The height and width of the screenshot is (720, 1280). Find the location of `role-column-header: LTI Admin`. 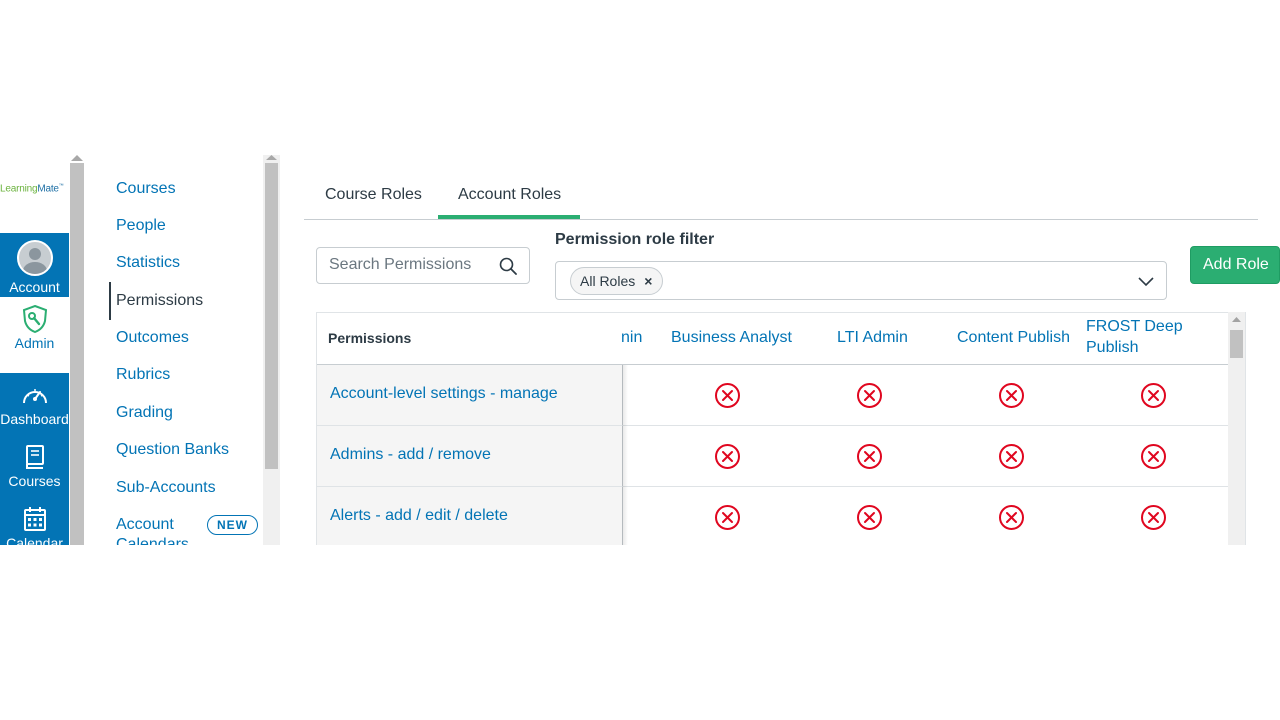

role-column-header: LTI Admin is located at coordinates (872, 337).